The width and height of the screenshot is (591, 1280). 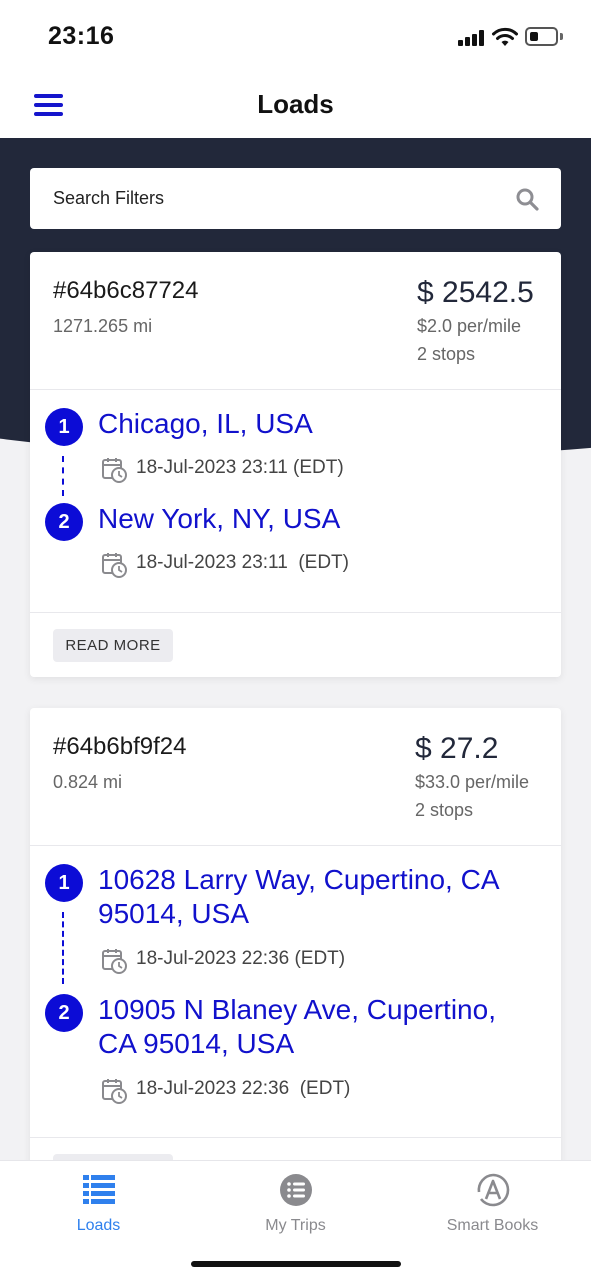 I want to click on tab-my-trips: My Trips, so click(x=295, y=1206).